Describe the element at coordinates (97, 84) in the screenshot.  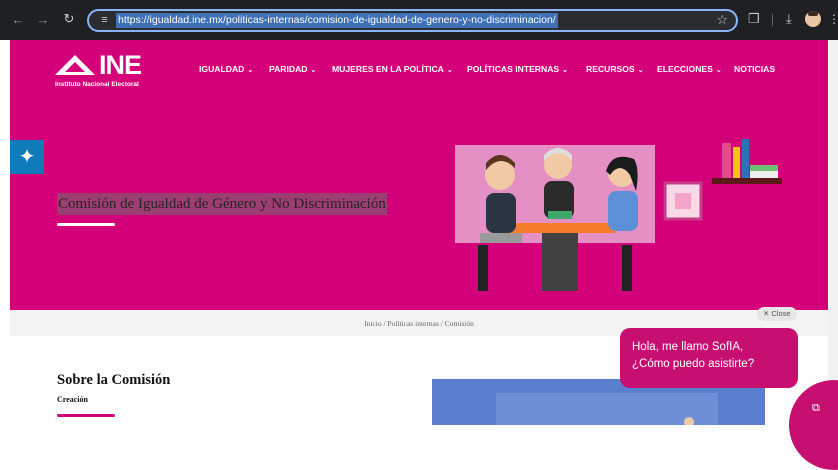
I see `logo-subtitle: Instituto Nacional Electoral` at that location.